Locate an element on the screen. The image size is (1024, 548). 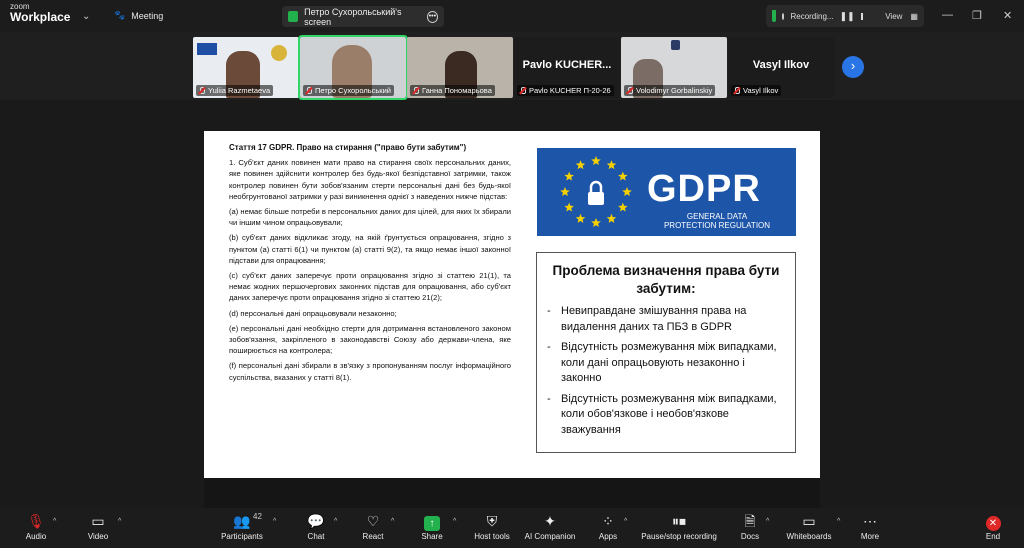
participant-tile-2: Ганна Пономарьова is located at coordinates (460, 67).